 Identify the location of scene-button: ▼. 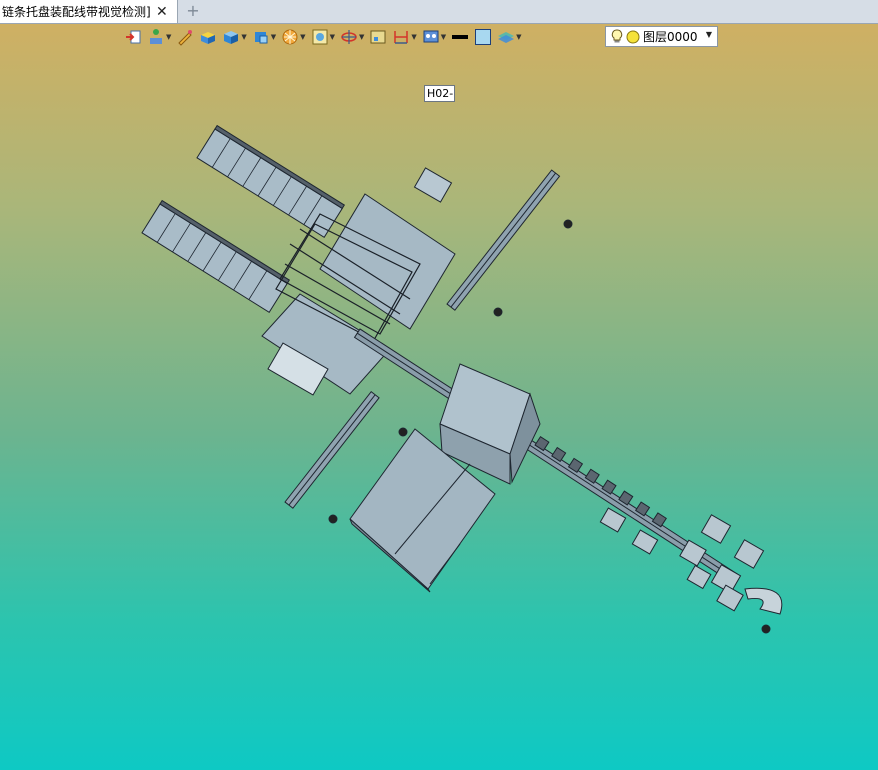
(434, 37).